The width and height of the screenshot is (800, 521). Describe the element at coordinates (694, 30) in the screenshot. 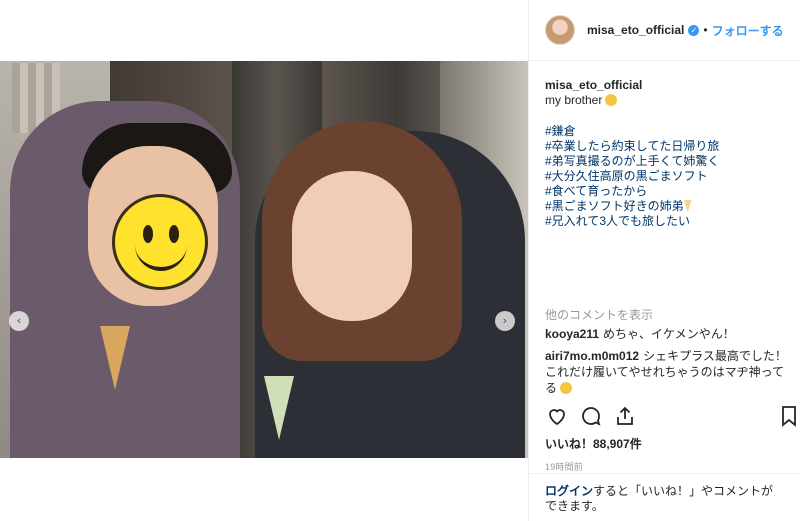

I see `verified-badge-icon: ✓` at that location.